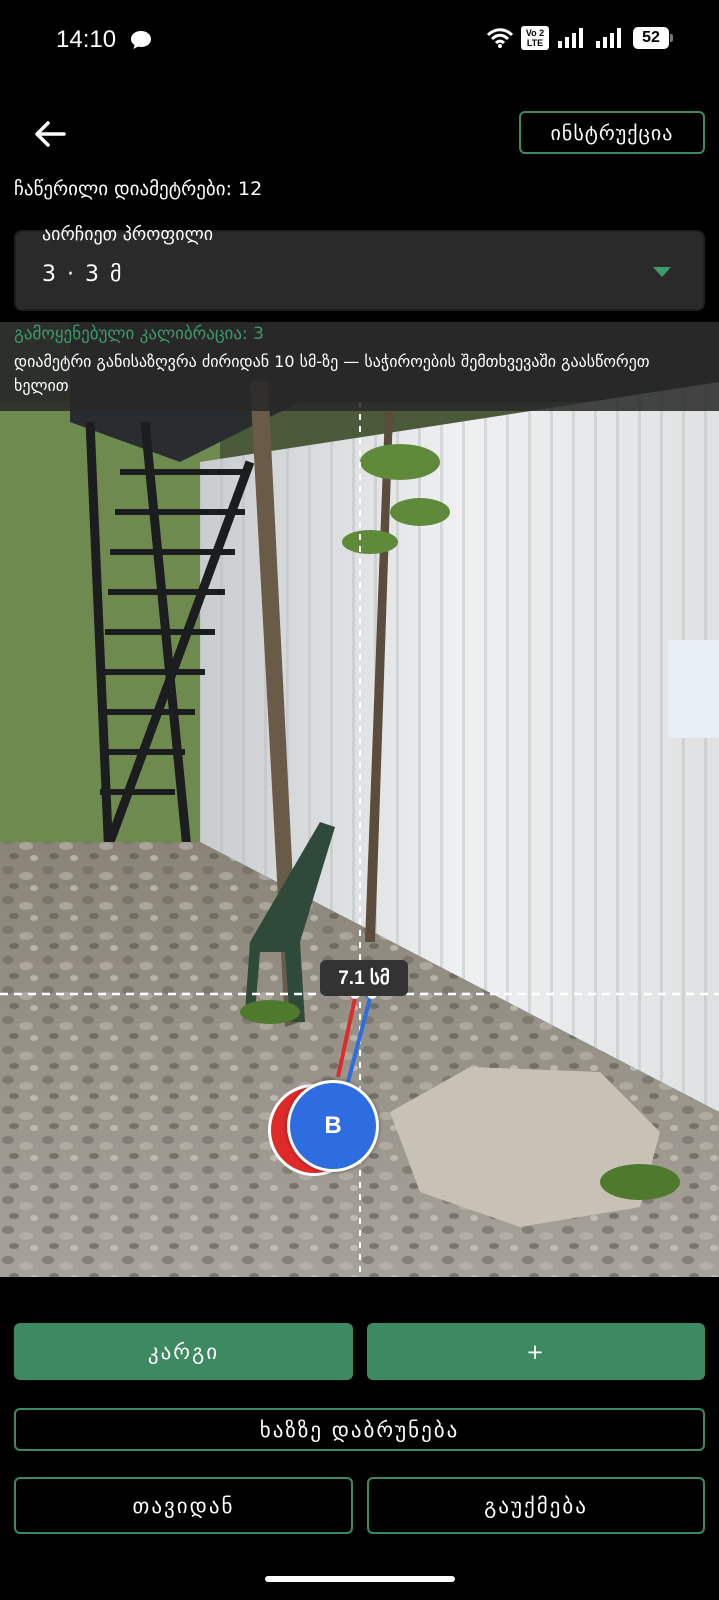 Image resolution: width=719 pixels, height=1600 pixels. Describe the element at coordinates (183, 1505) in the screenshot. I see `restart-button: თავიდან` at that location.